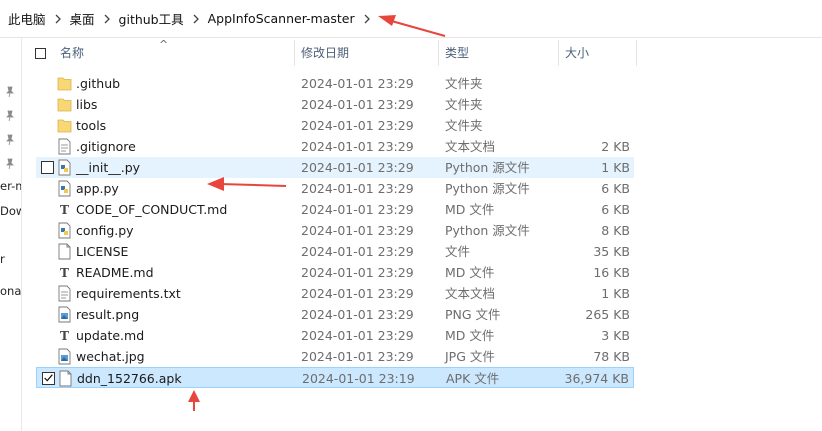 The height and width of the screenshot is (431, 822). I want to click on file-row: config.py 2024-01-01 23:29 Python 源文件 8 KB, so click(335, 230).